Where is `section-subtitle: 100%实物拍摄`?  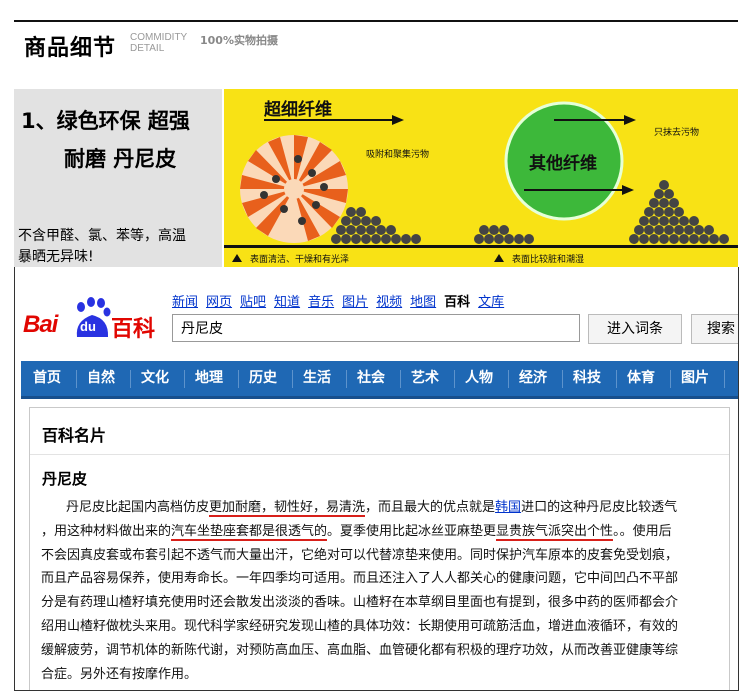
section-subtitle: 100%实物拍摄 is located at coordinates (239, 40).